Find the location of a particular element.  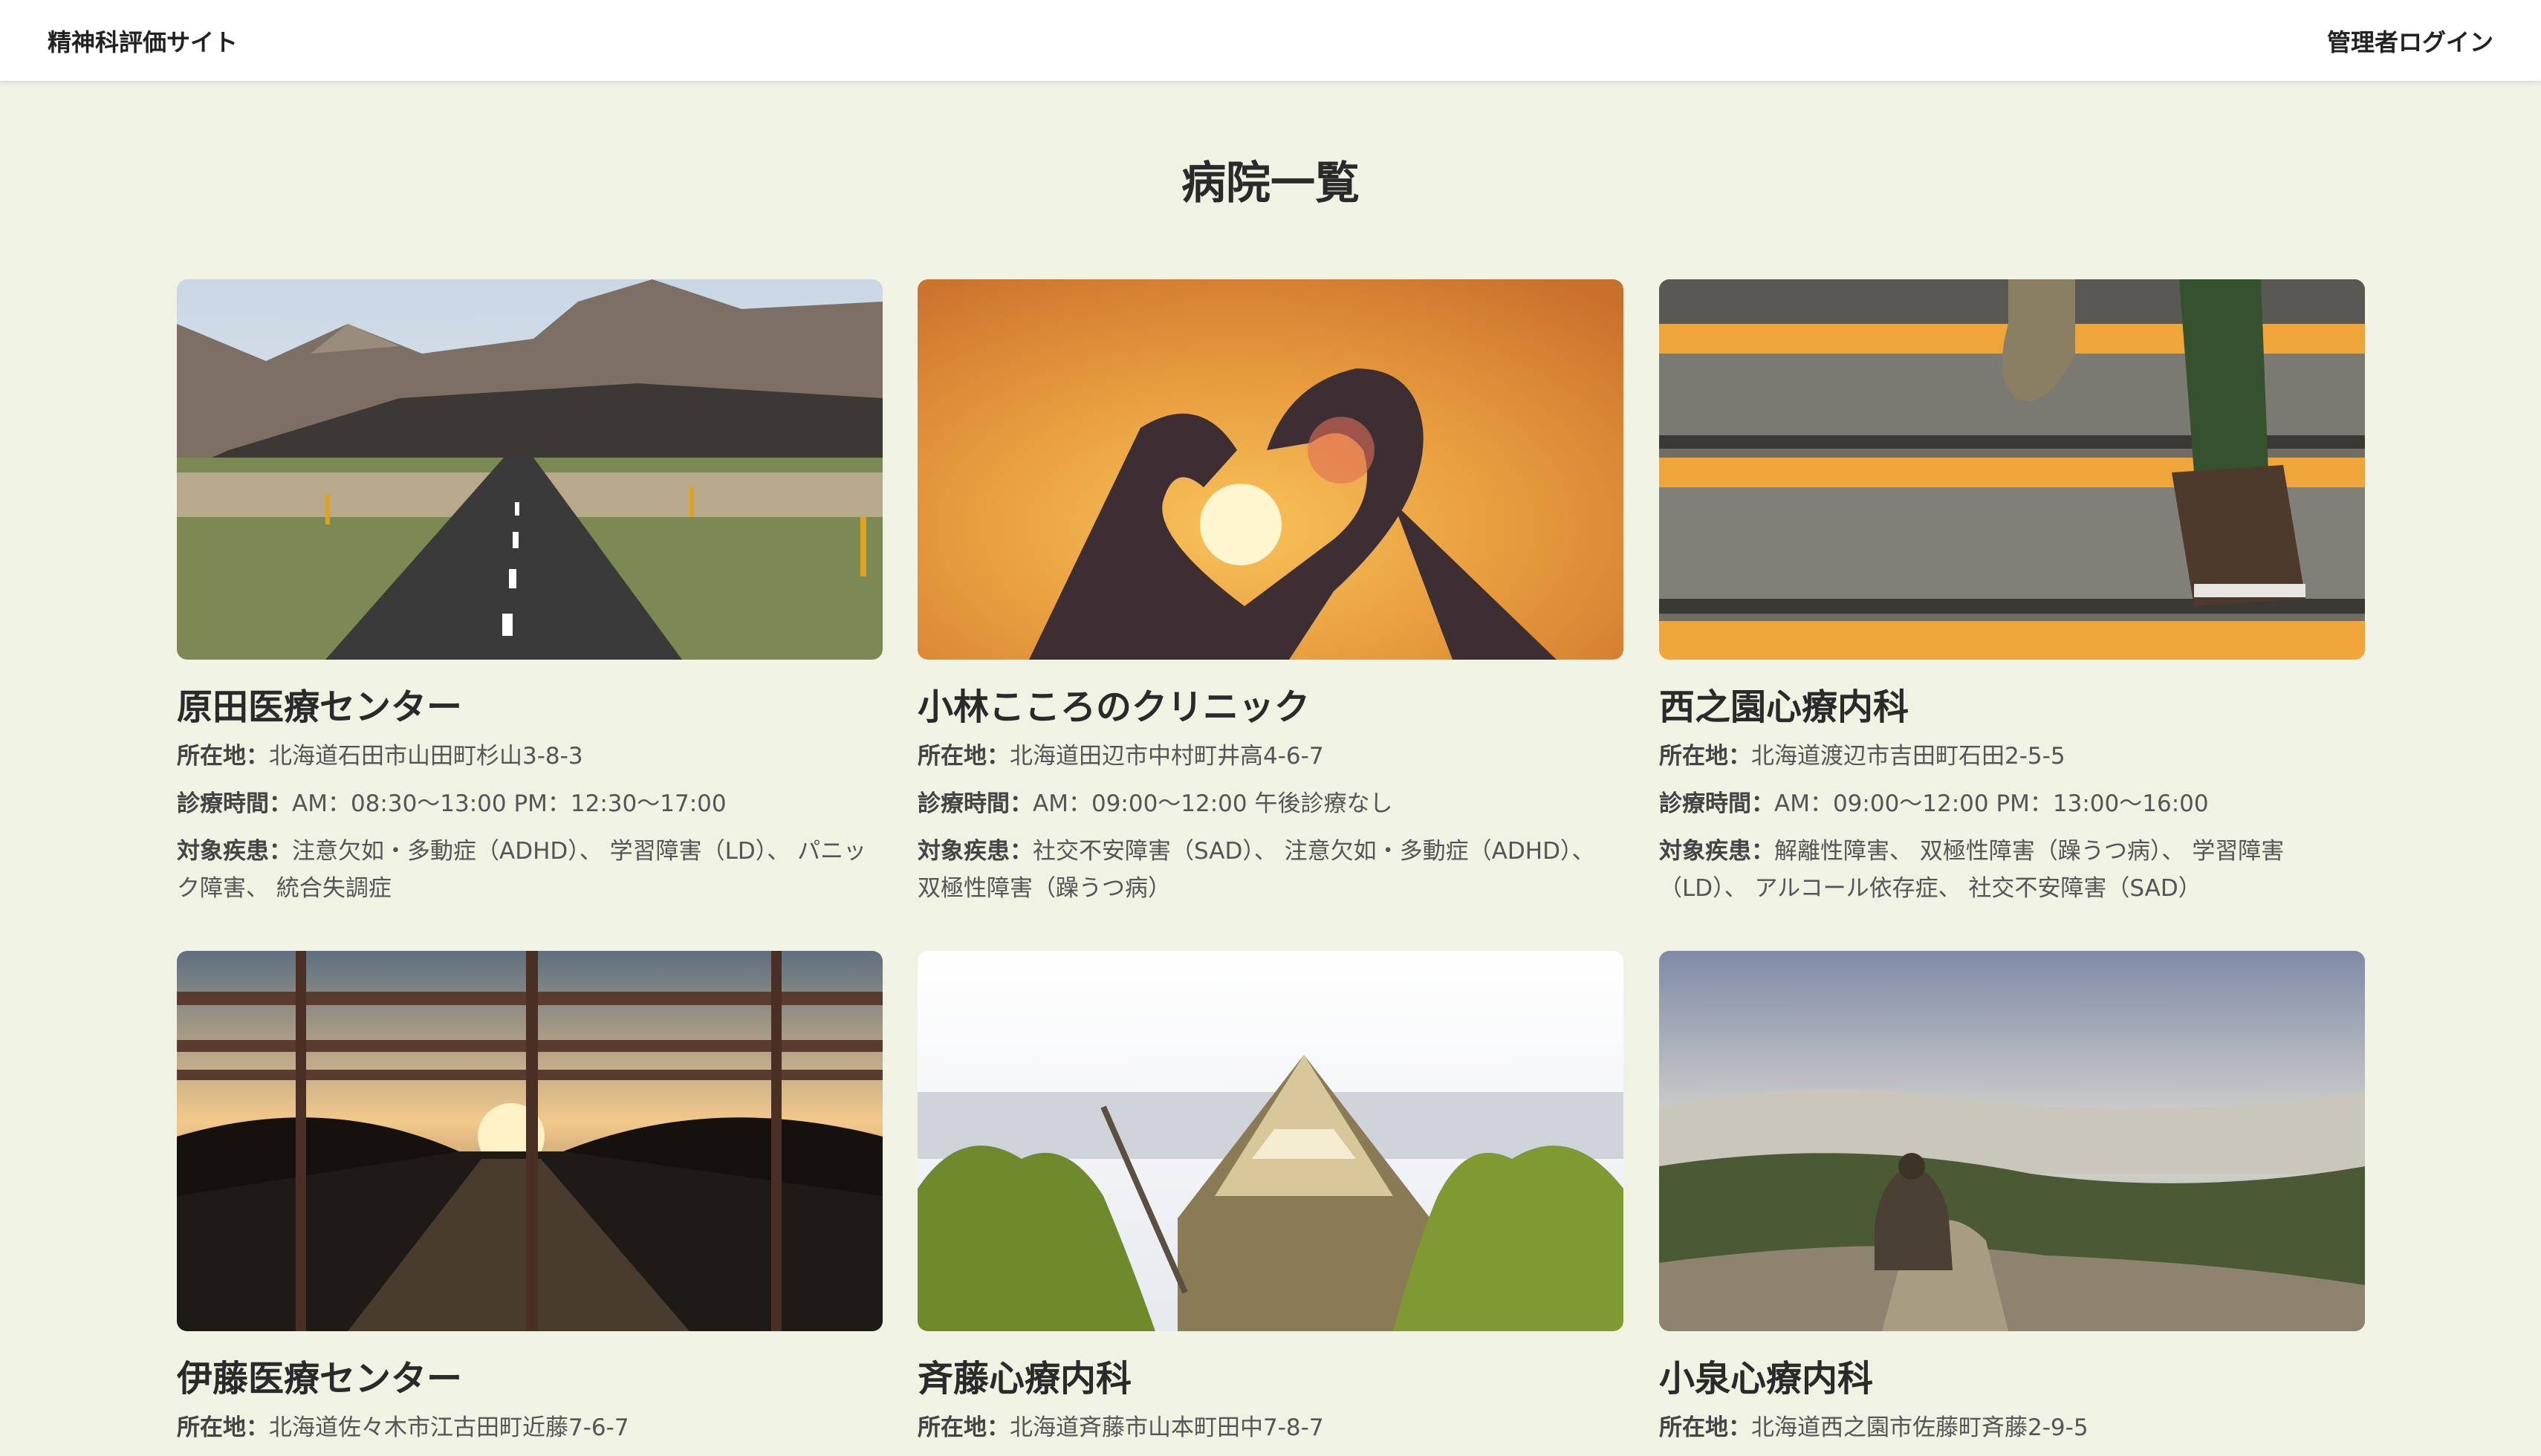

hospital-image-highway-sunset is located at coordinates (530, 1141).